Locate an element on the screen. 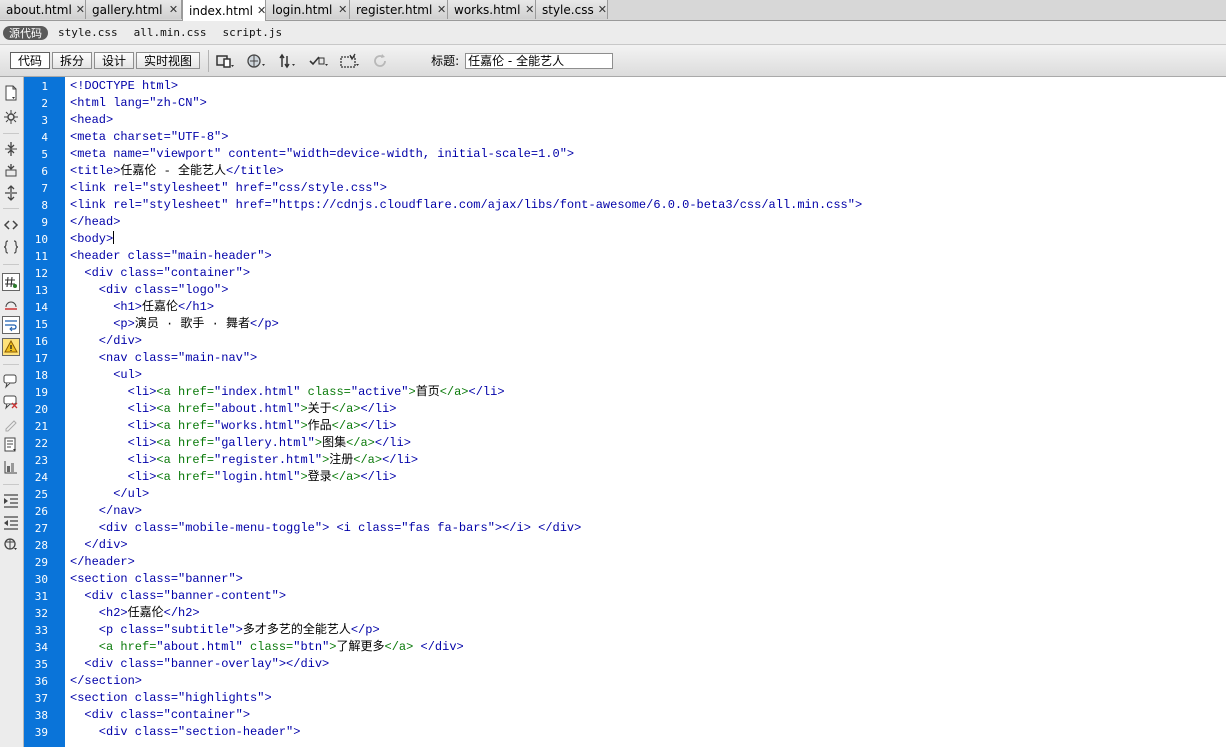 The width and height of the screenshot is (1226, 747). line-number: 39 is located at coordinates (28, 732).